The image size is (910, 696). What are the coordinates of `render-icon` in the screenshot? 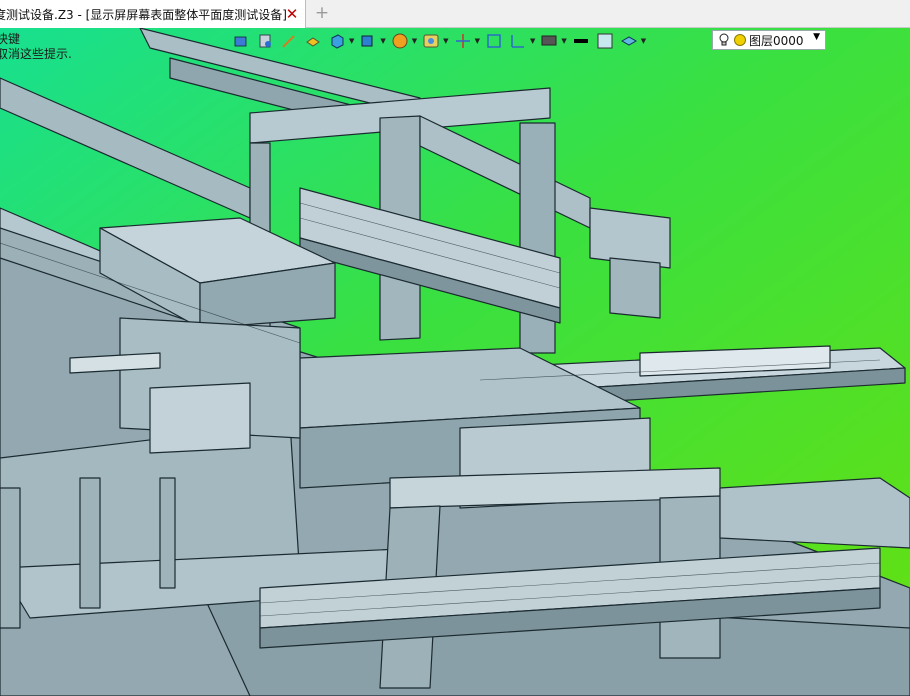 It's located at (400, 41).